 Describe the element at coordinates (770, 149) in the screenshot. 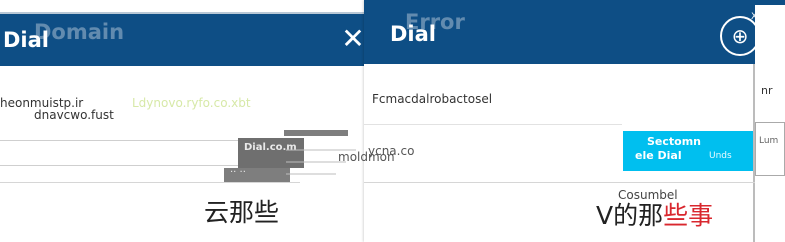

I see `far-right-panel-input` at that location.